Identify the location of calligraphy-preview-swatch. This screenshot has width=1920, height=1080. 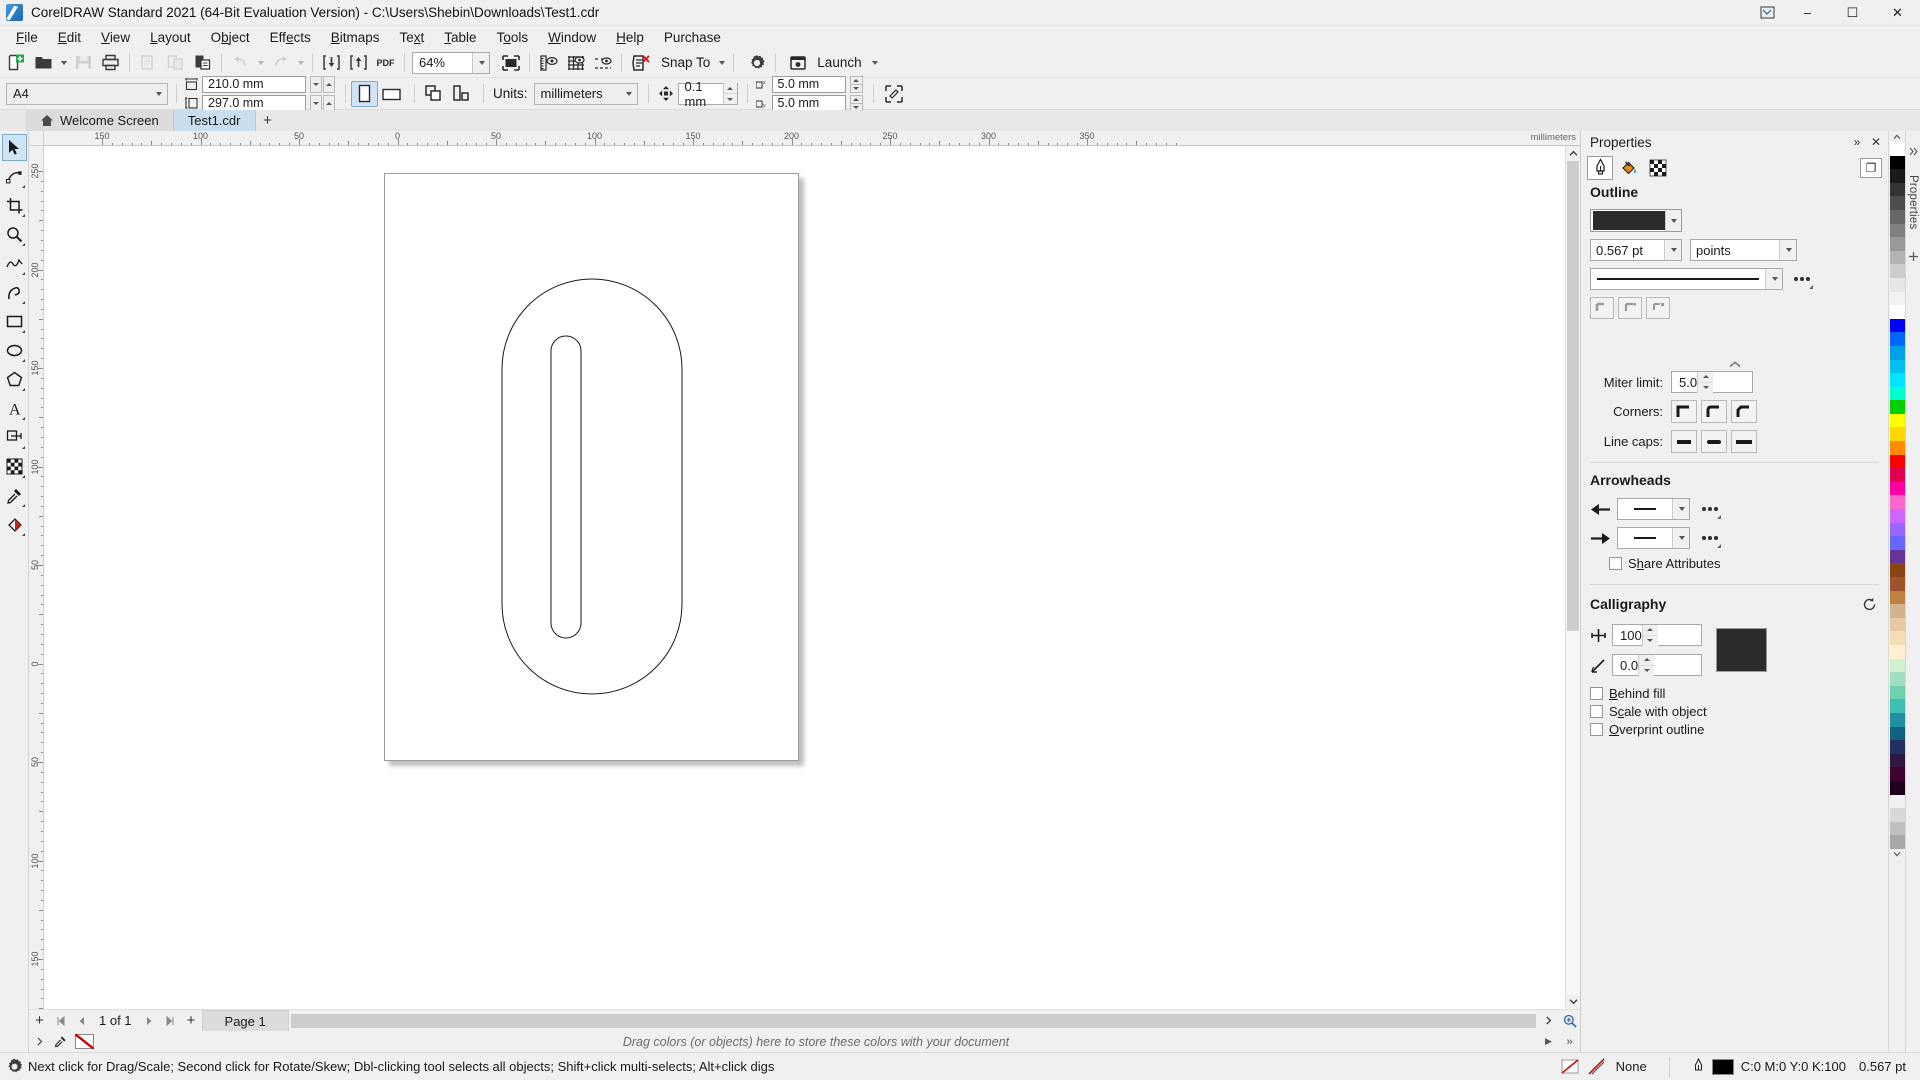
(1741, 650).